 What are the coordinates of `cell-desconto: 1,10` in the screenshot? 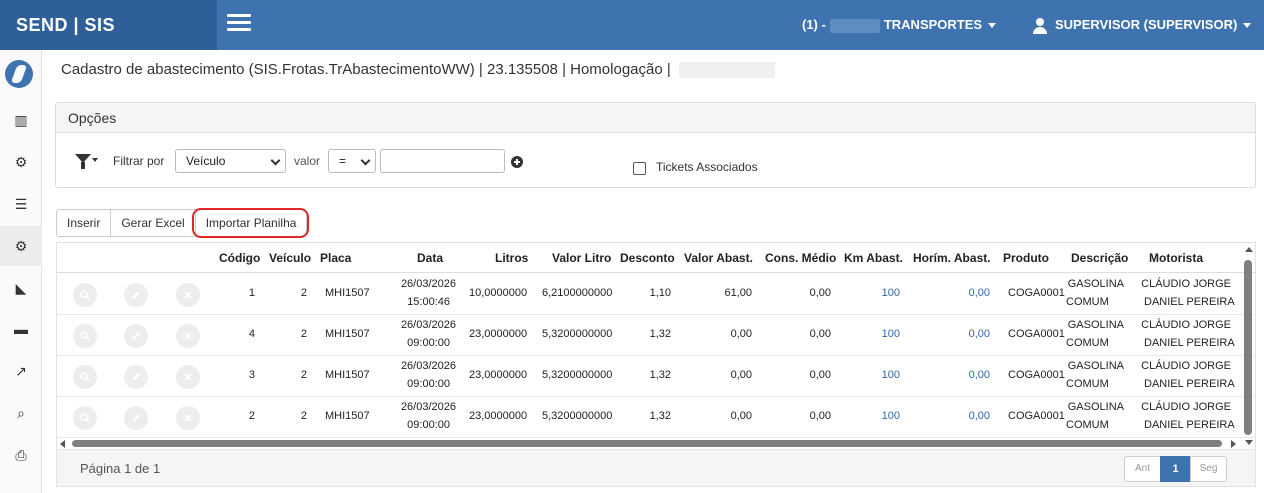 It's located at (660, 293).